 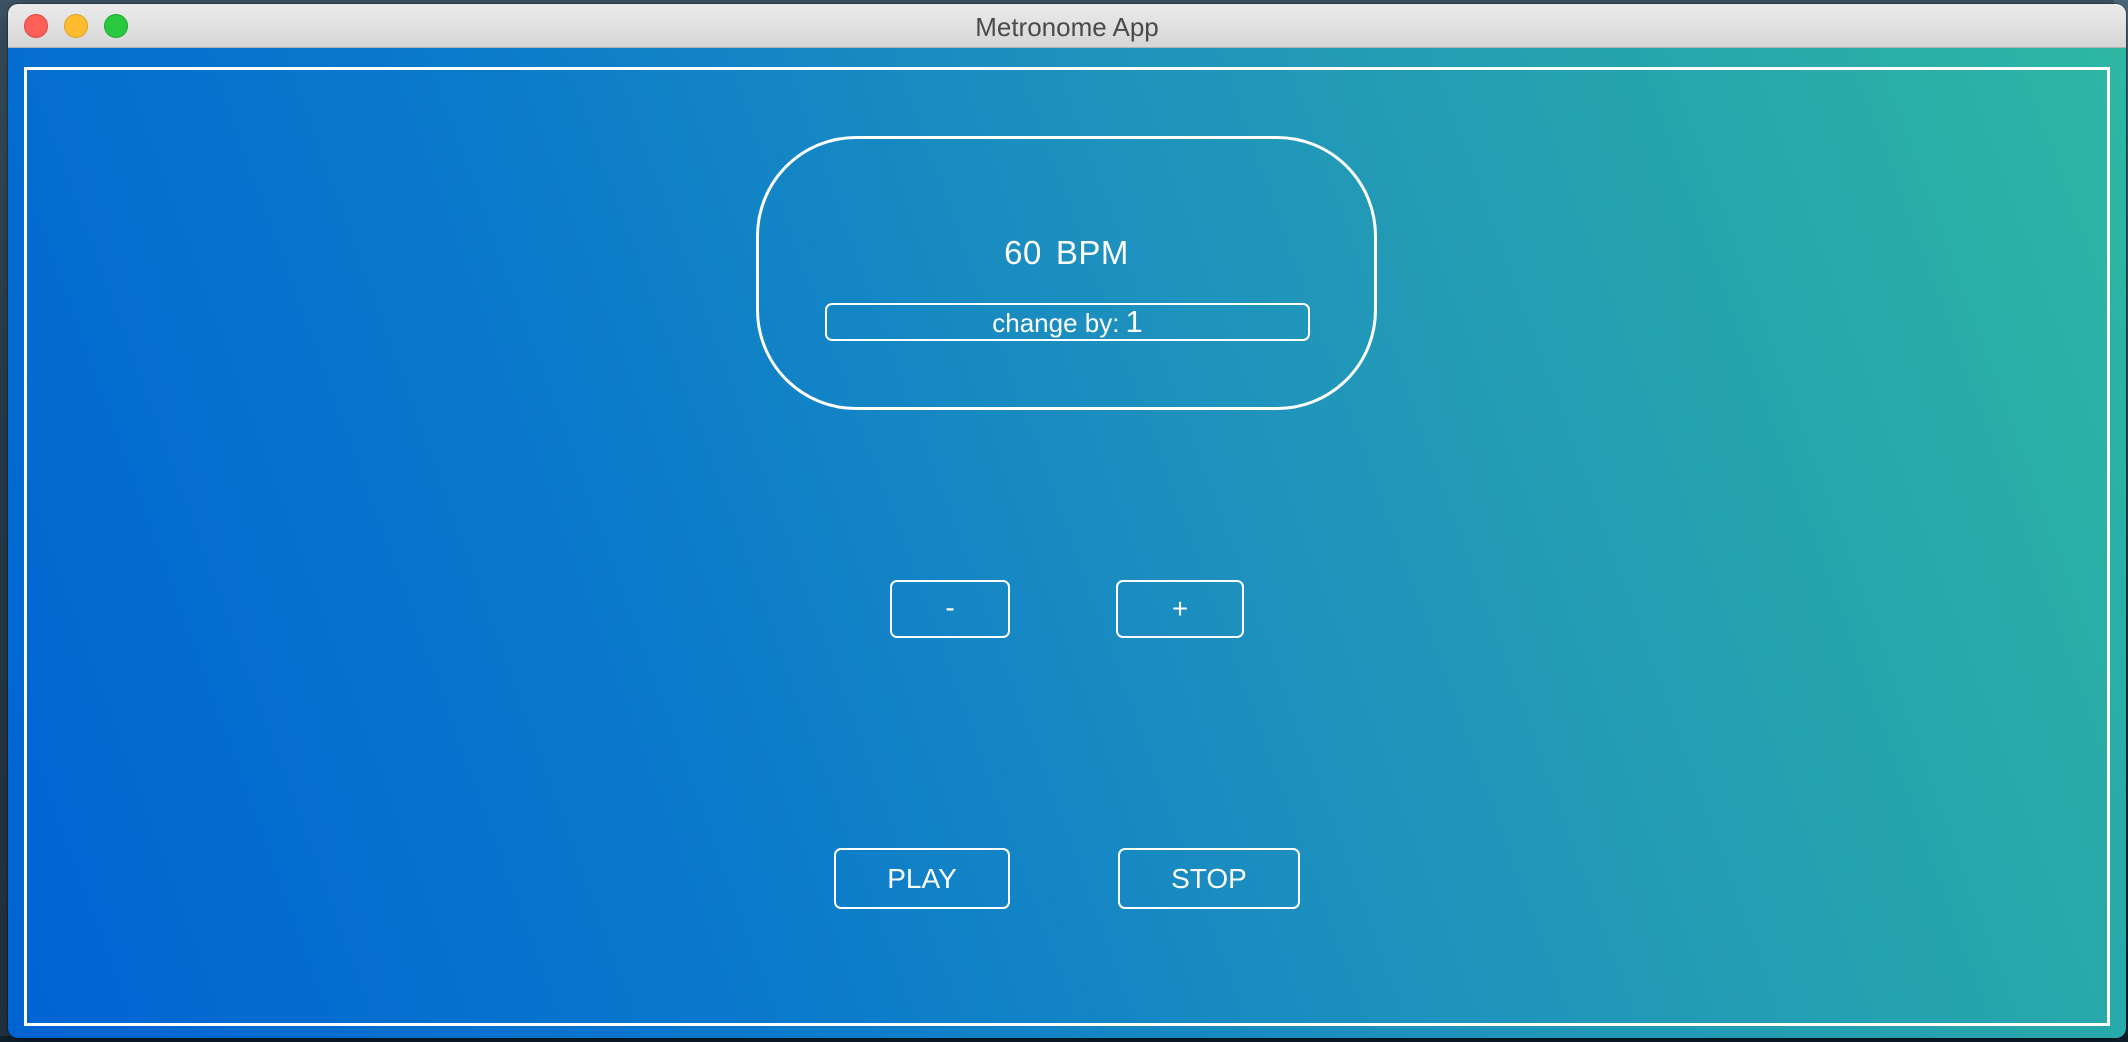 I want to click on bpm-readout: 60 BPM, so click(x=1066, y=253).